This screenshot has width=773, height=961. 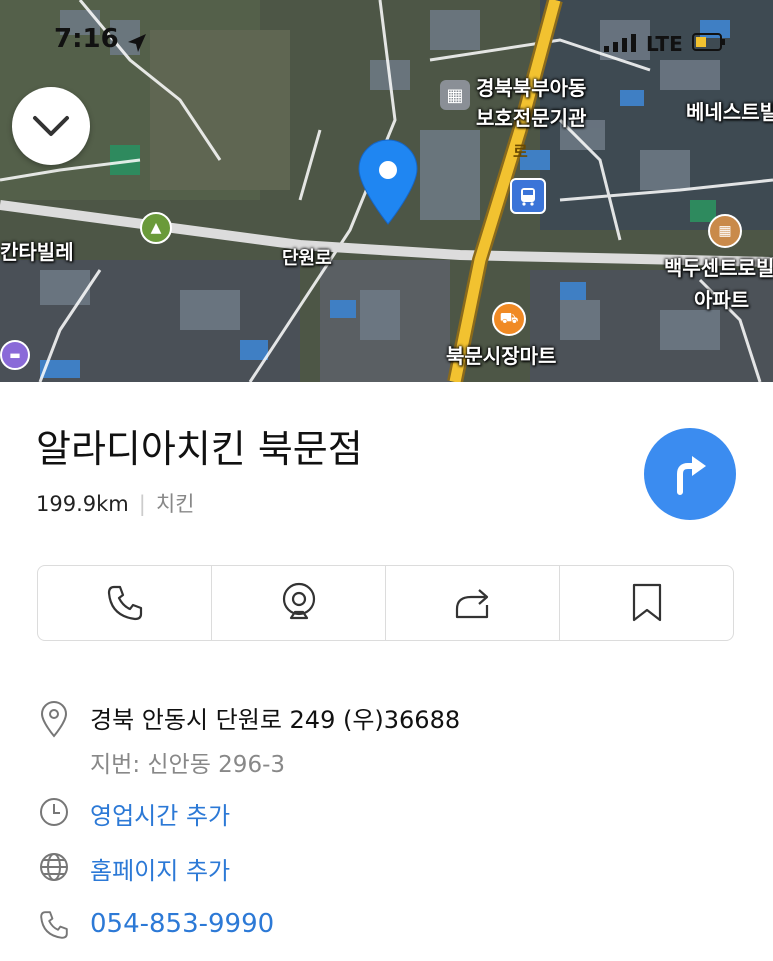 What do you see at coordinates (182, 924) in the screenshot?
I see `phone-number-link: 054-853-9990` at bounding box center [182, 924].